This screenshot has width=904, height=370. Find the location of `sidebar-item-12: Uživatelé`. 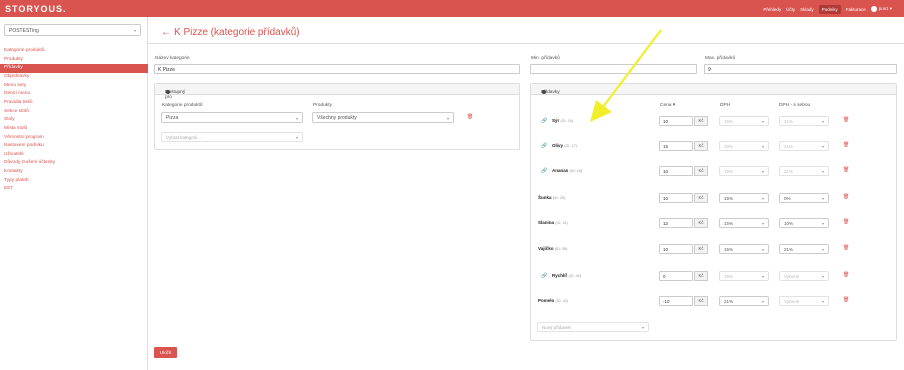

sidebar-item-12: Uživatelé is located at coordinates (74, 155).